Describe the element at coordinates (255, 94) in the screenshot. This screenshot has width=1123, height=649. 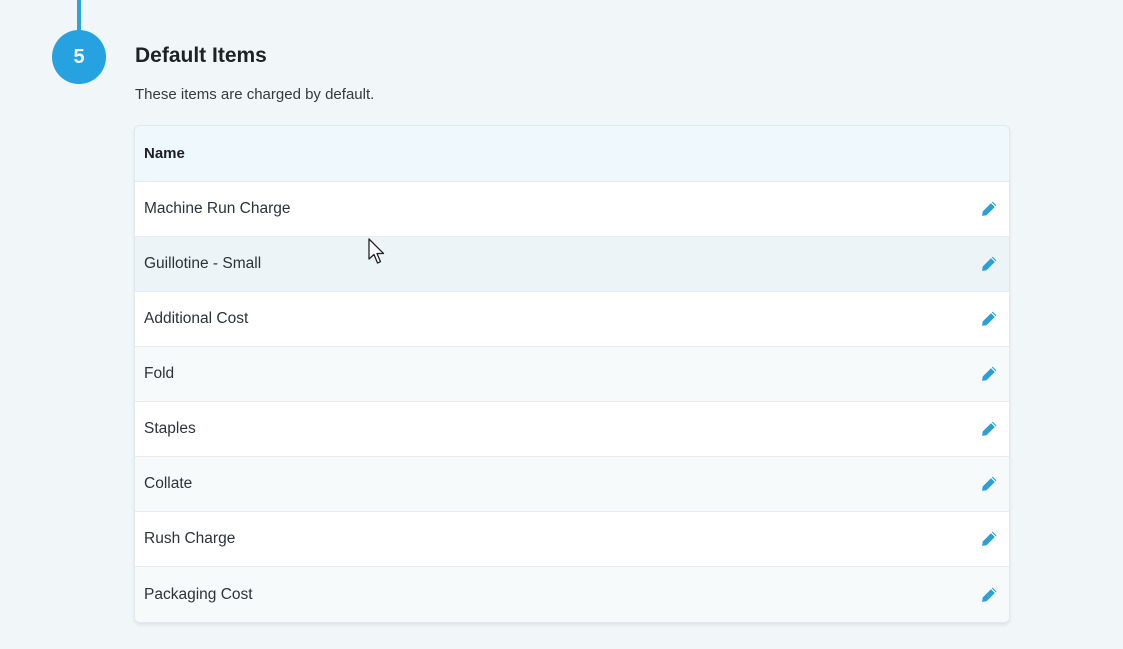
I see `section-subtitle: These items are charged by default.` at that location.